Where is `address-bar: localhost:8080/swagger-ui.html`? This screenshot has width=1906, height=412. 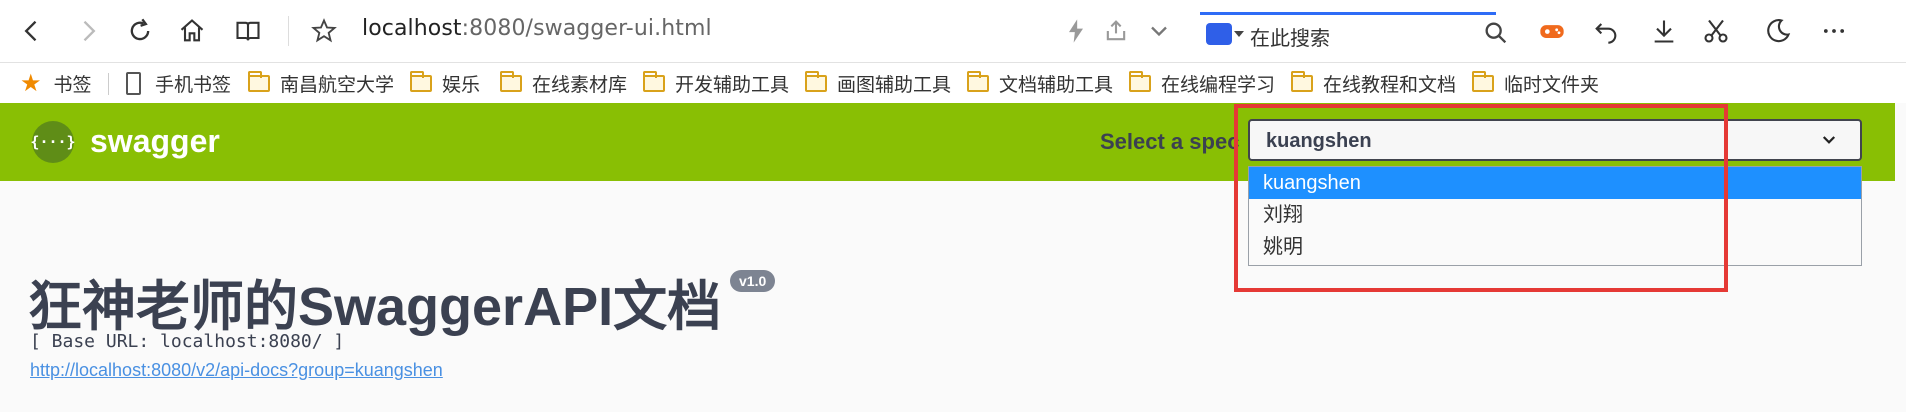
address-bar: localhost:8080/swagger-ui.html is located at coordinates (537, 28).